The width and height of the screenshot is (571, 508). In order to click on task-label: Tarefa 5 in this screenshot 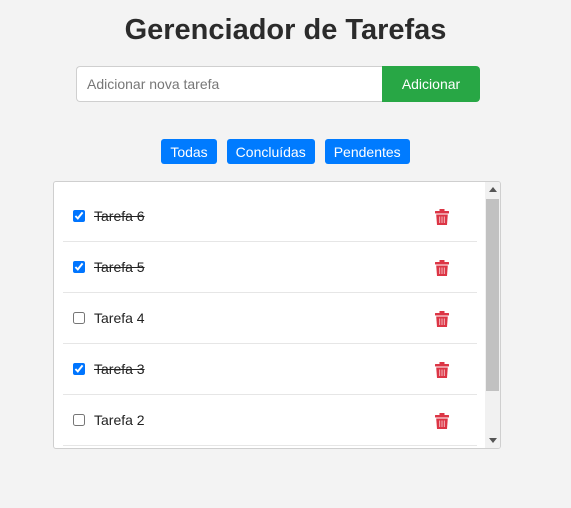, I will do `click(119, 267)`.